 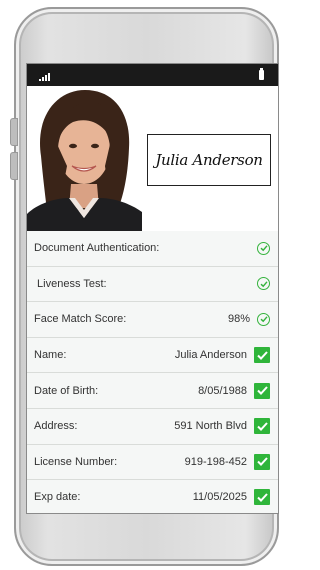 I want to click on row-label: Address:, so click(x=56, y=426).